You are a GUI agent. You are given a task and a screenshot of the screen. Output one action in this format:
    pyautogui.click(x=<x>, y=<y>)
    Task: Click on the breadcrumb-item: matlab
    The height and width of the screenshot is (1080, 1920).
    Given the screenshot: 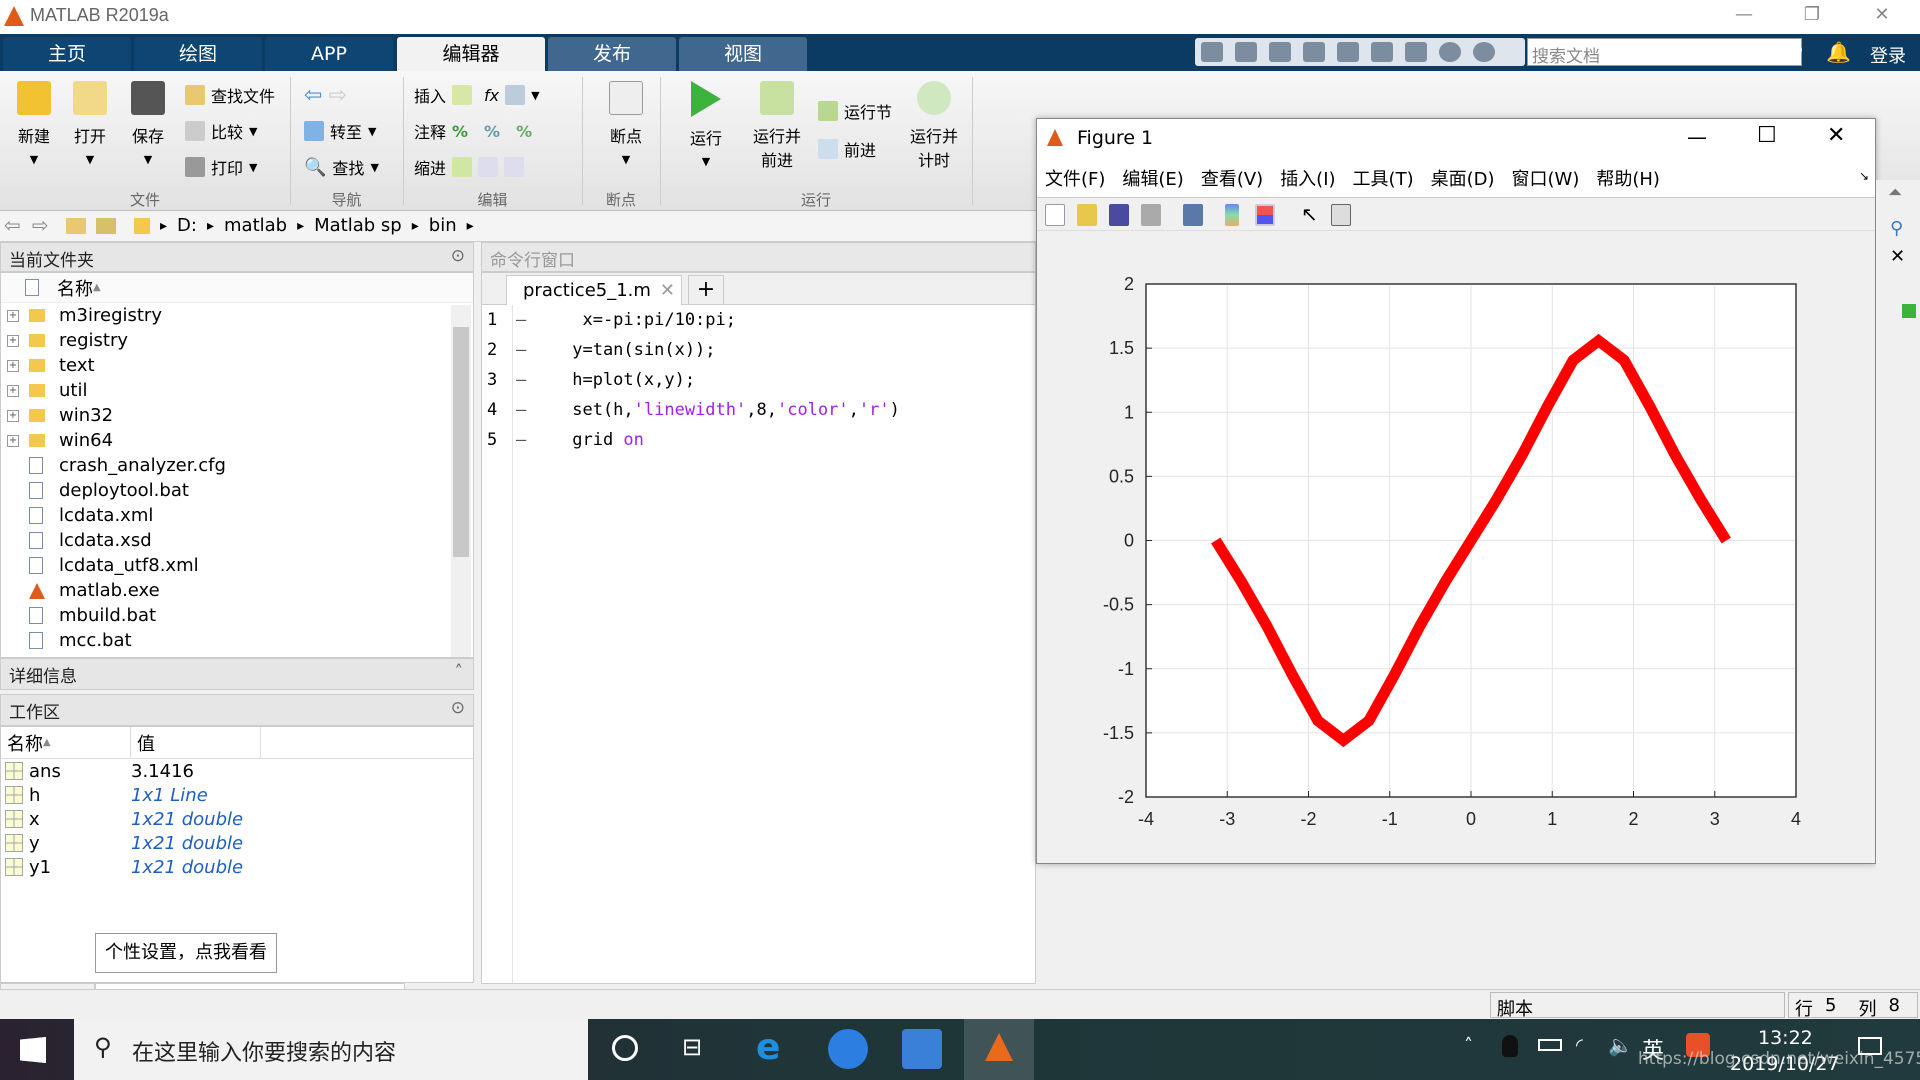 What is the action you would take?
    pyautogui.click(x=255, y=225)
    